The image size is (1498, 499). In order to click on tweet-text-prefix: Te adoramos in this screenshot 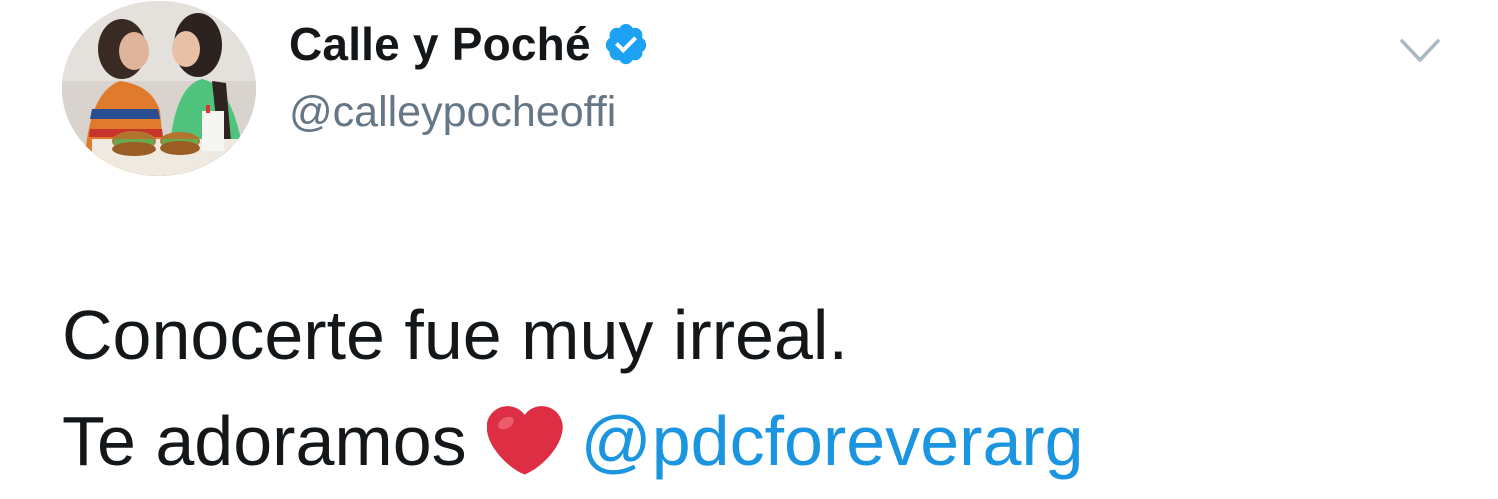, I will do `click(264, 441)`.